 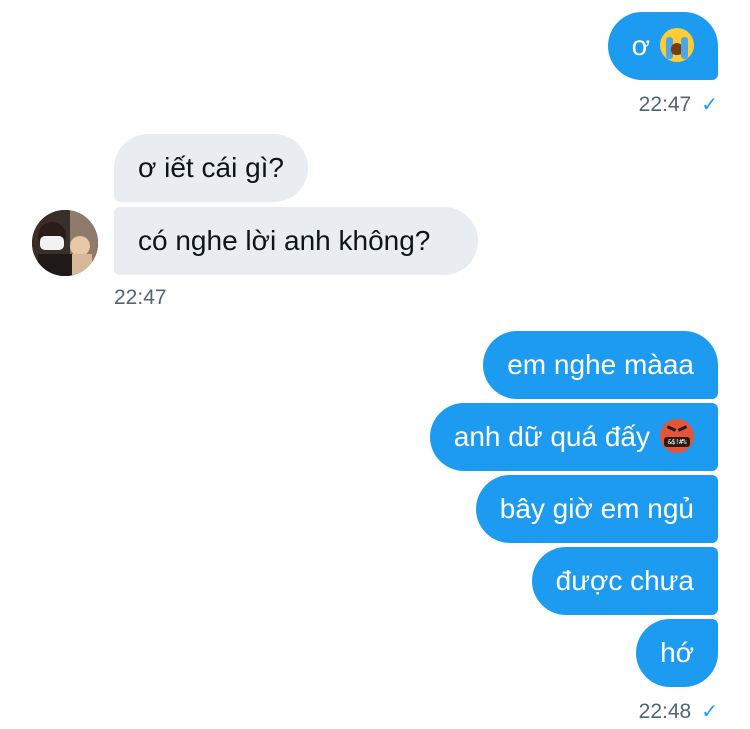 I want to click on message-meta: 22:48 ✓, so click(x=678, y=711).